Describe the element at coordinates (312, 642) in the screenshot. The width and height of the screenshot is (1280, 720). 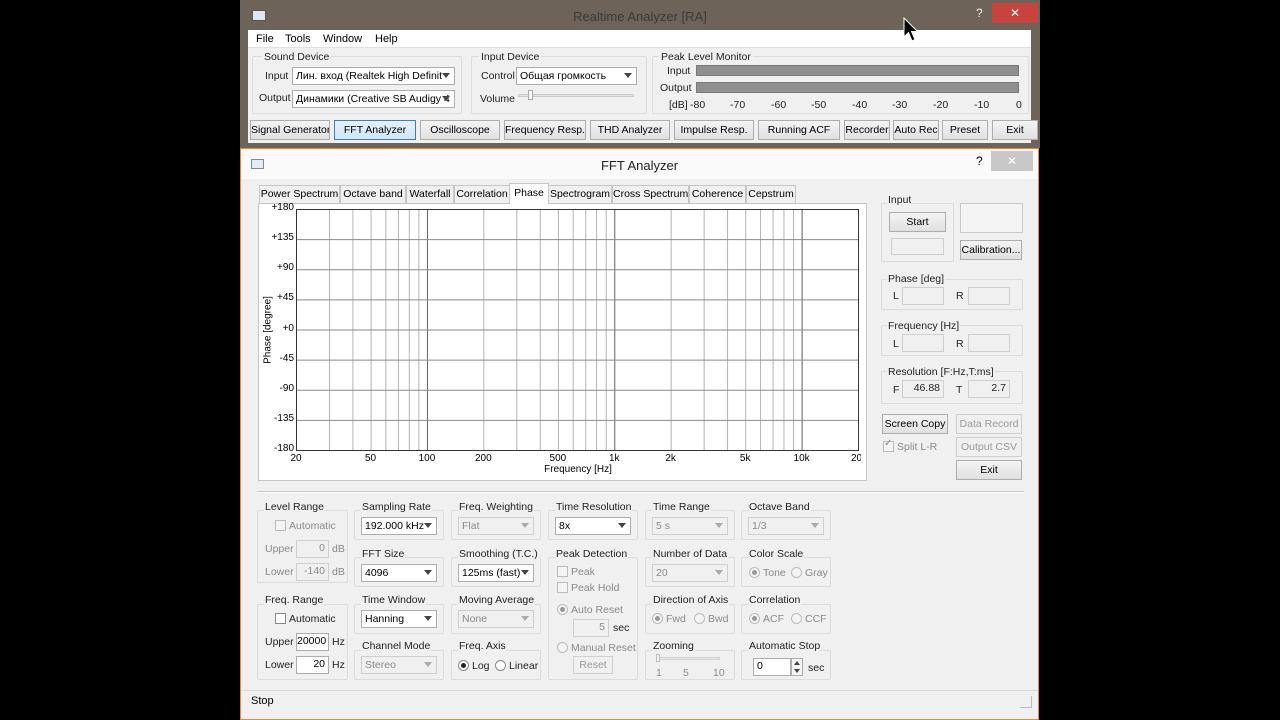
I see `freq-upper-input: 20000` at that location.